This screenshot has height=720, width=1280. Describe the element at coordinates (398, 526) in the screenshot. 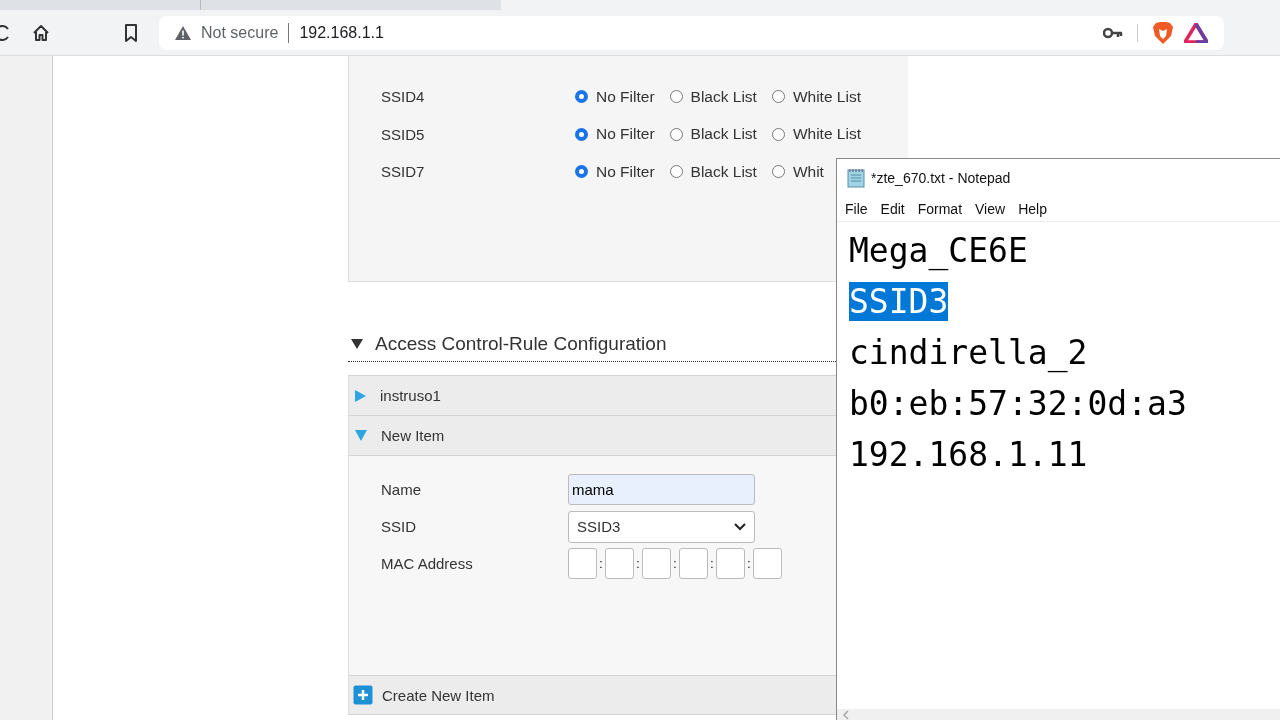

I see `field-label: SSID` at that location.